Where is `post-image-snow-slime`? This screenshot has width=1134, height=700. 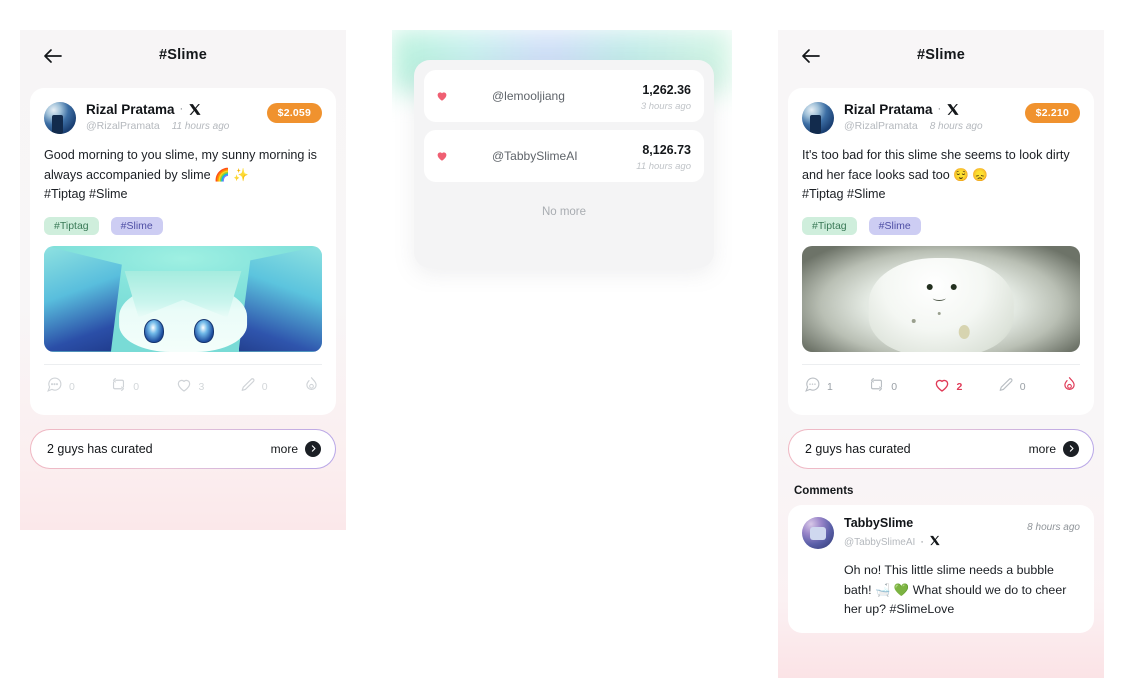
post-image-snow-slime is located at coordinates (941, 298).